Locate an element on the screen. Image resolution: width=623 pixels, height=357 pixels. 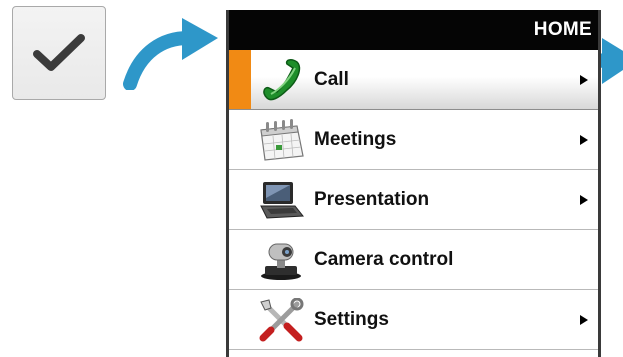
confirm-check-button is located at coordinates (59, 53).